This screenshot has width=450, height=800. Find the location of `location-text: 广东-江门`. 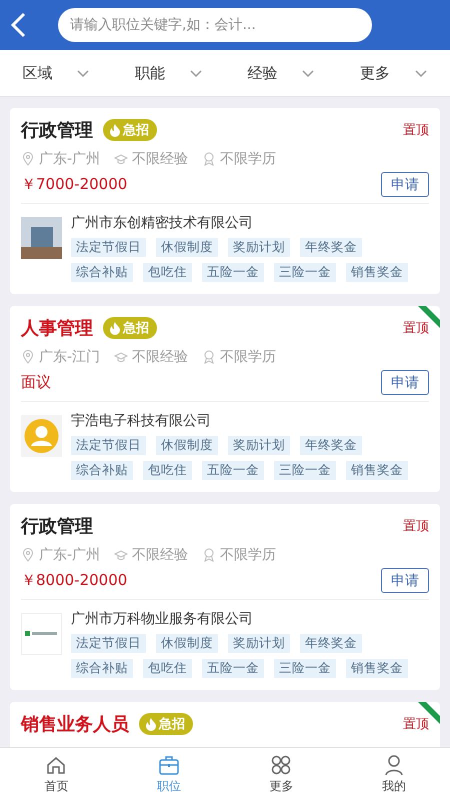

location-text: 广东-江门 is located at coordinates (69, 357).